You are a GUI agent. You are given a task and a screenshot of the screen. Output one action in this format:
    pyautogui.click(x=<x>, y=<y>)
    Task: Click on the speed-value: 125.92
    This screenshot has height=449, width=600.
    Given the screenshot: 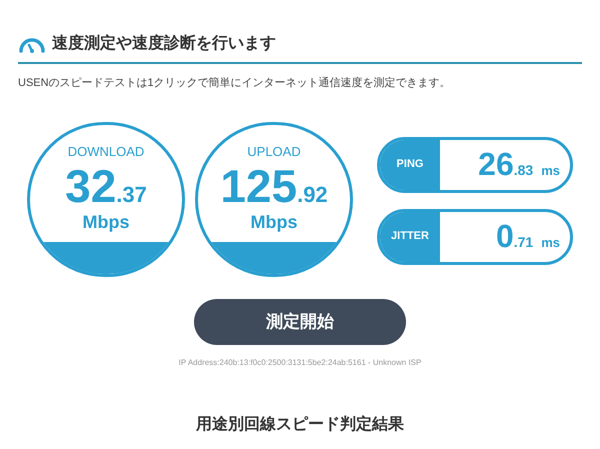 What is the action you would take?
    pyautogui.click(x=274, y=186)
    